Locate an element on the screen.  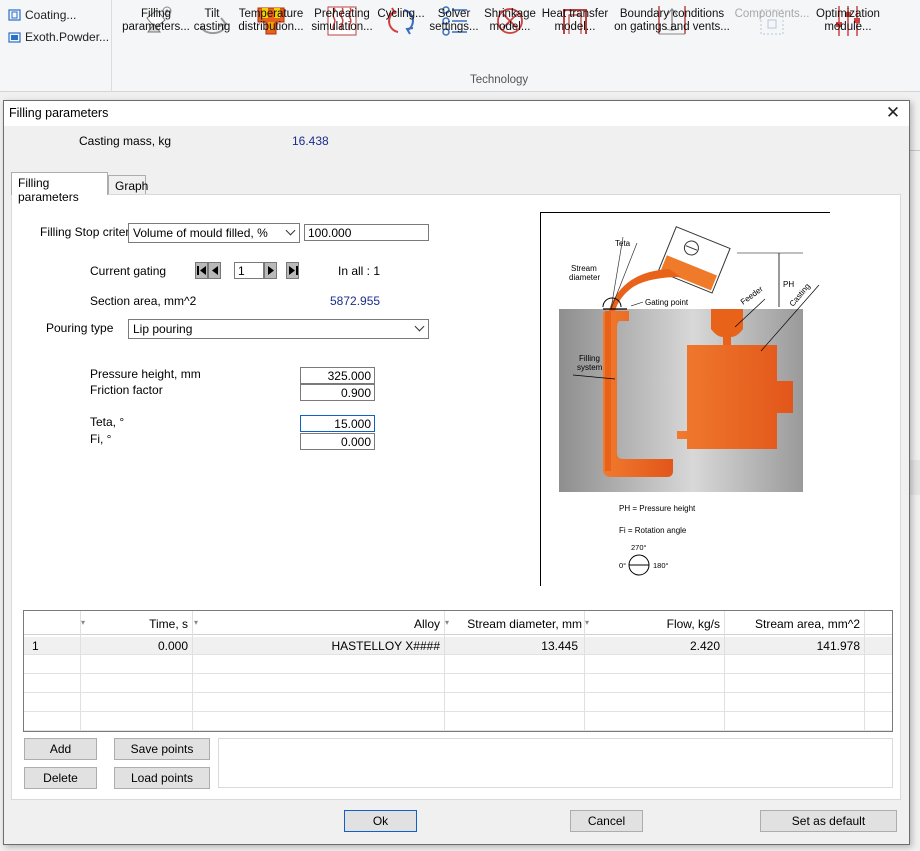
cell-stream-area: 141.978 is located at coordinates (795, 648).